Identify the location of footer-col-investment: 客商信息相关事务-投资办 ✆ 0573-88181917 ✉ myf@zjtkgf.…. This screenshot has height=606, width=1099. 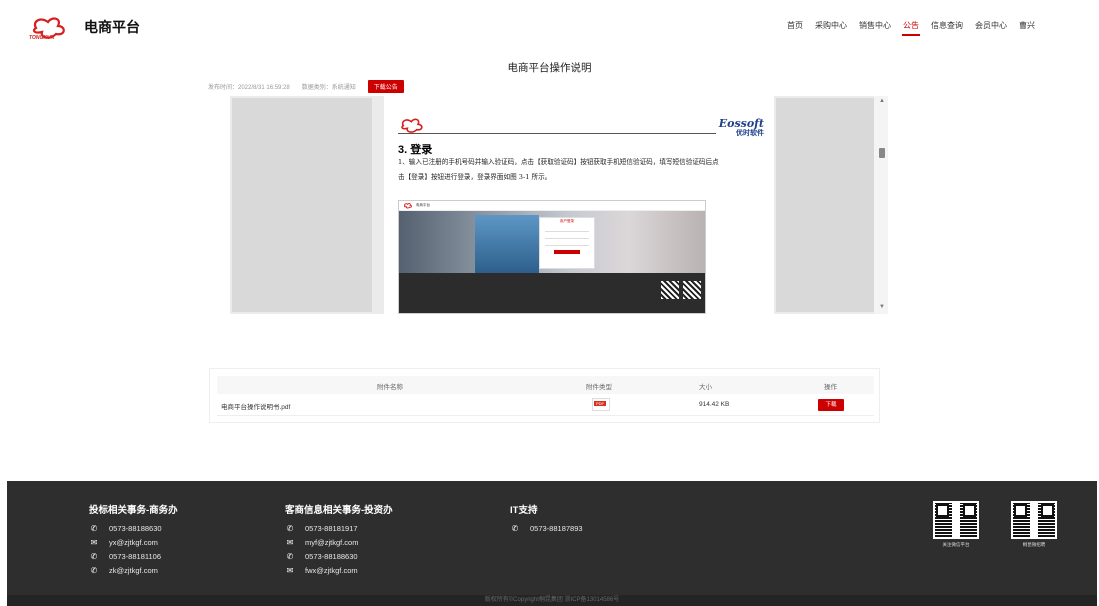
(339, 539).